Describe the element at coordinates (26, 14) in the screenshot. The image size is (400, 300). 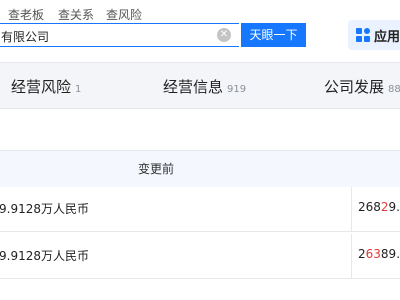
I see `tab-search-boss: 查老板` at that location.